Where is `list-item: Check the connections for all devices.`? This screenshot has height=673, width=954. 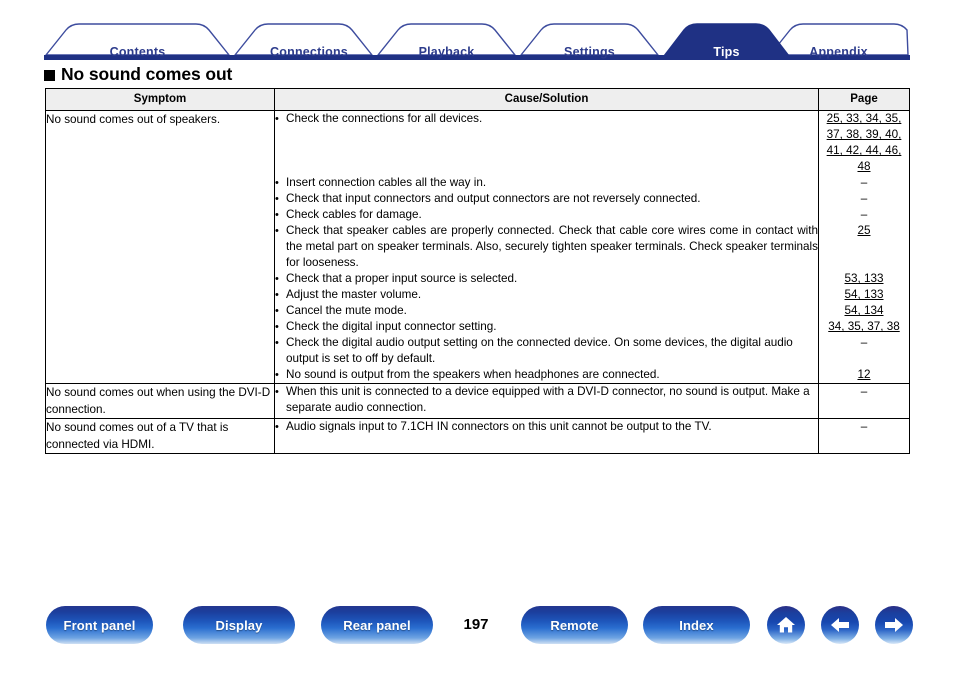
list-item: Check the connections for all devices. is located at coordinates (546, 119).